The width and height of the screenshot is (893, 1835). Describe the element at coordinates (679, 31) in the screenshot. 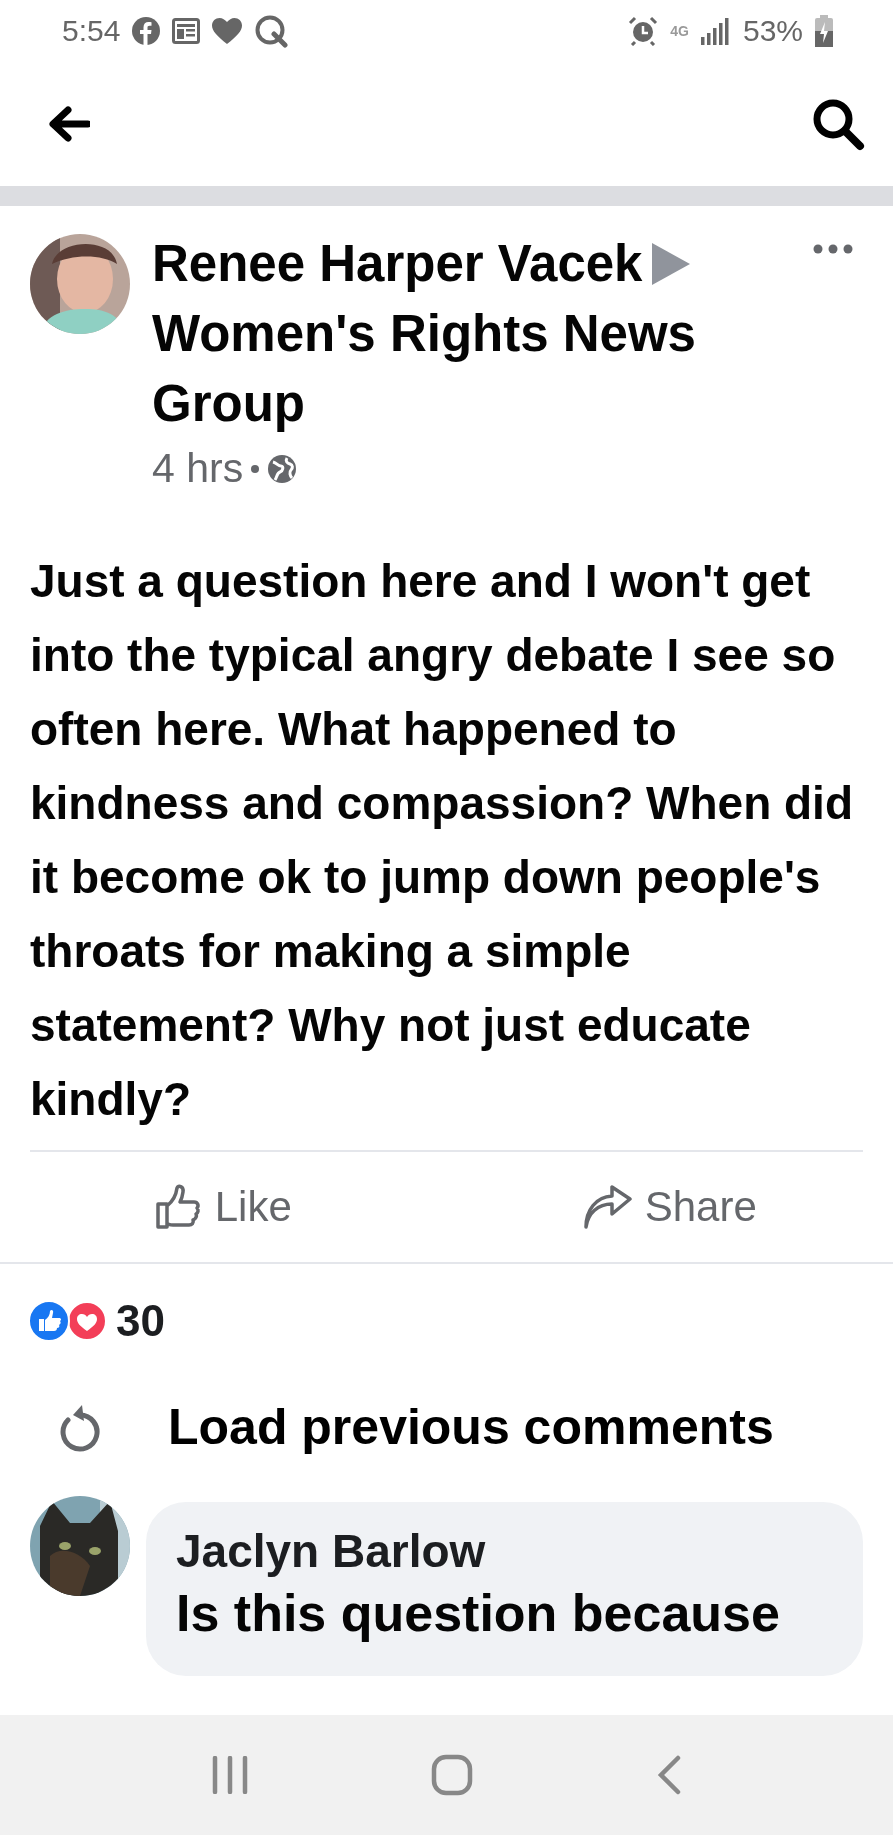

I see `network-type: 4G` at that location.